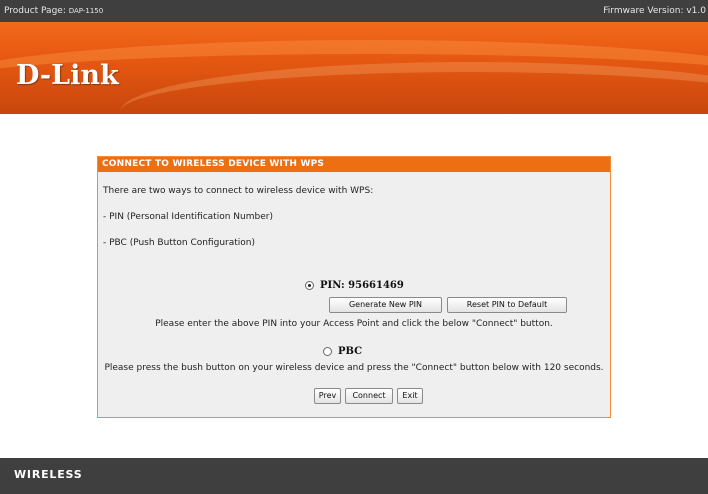 This screenshot has height=494, width=708. I want to click on prev-button: Prev, so click(327, 396).